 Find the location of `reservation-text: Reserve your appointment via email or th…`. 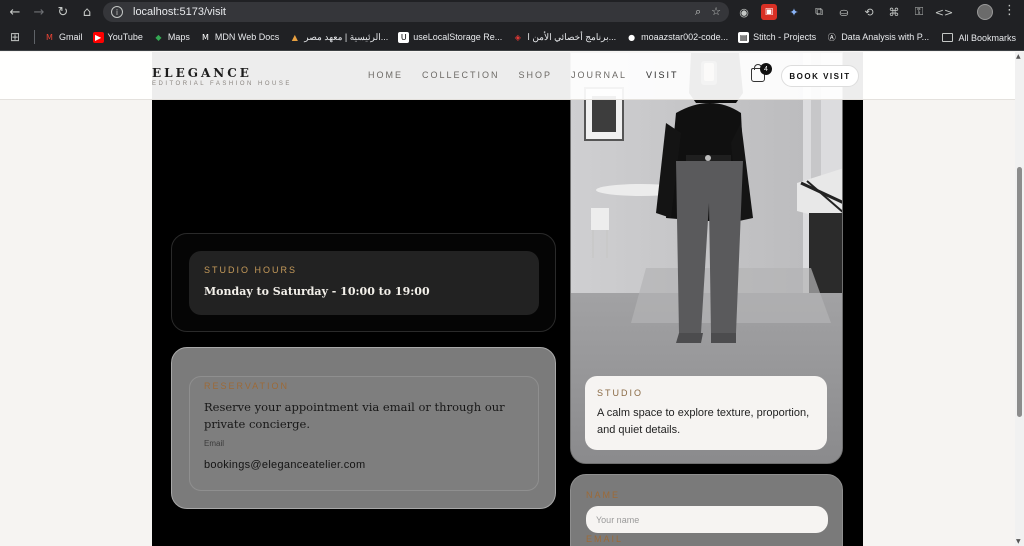

reservation-text: Reserve your appointment via email or th… is located at coordinates (354, 415).